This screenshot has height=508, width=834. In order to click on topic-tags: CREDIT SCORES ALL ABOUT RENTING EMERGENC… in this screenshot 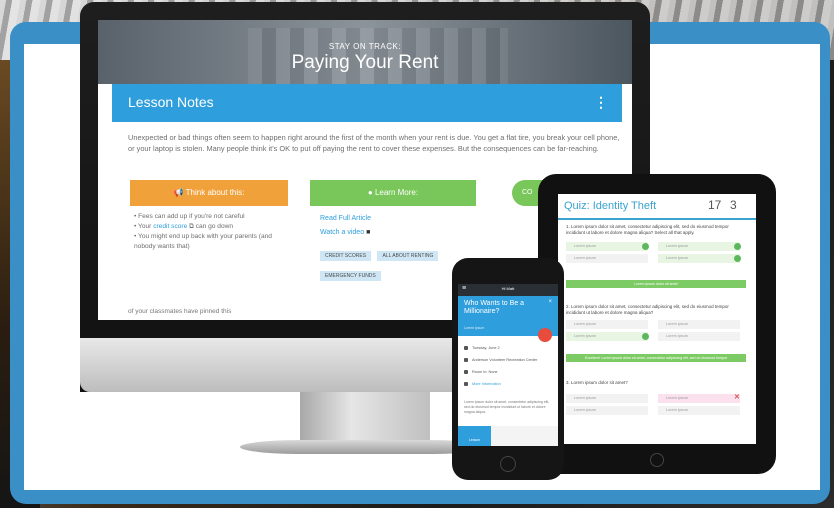, I will do `click(395, 264)`.